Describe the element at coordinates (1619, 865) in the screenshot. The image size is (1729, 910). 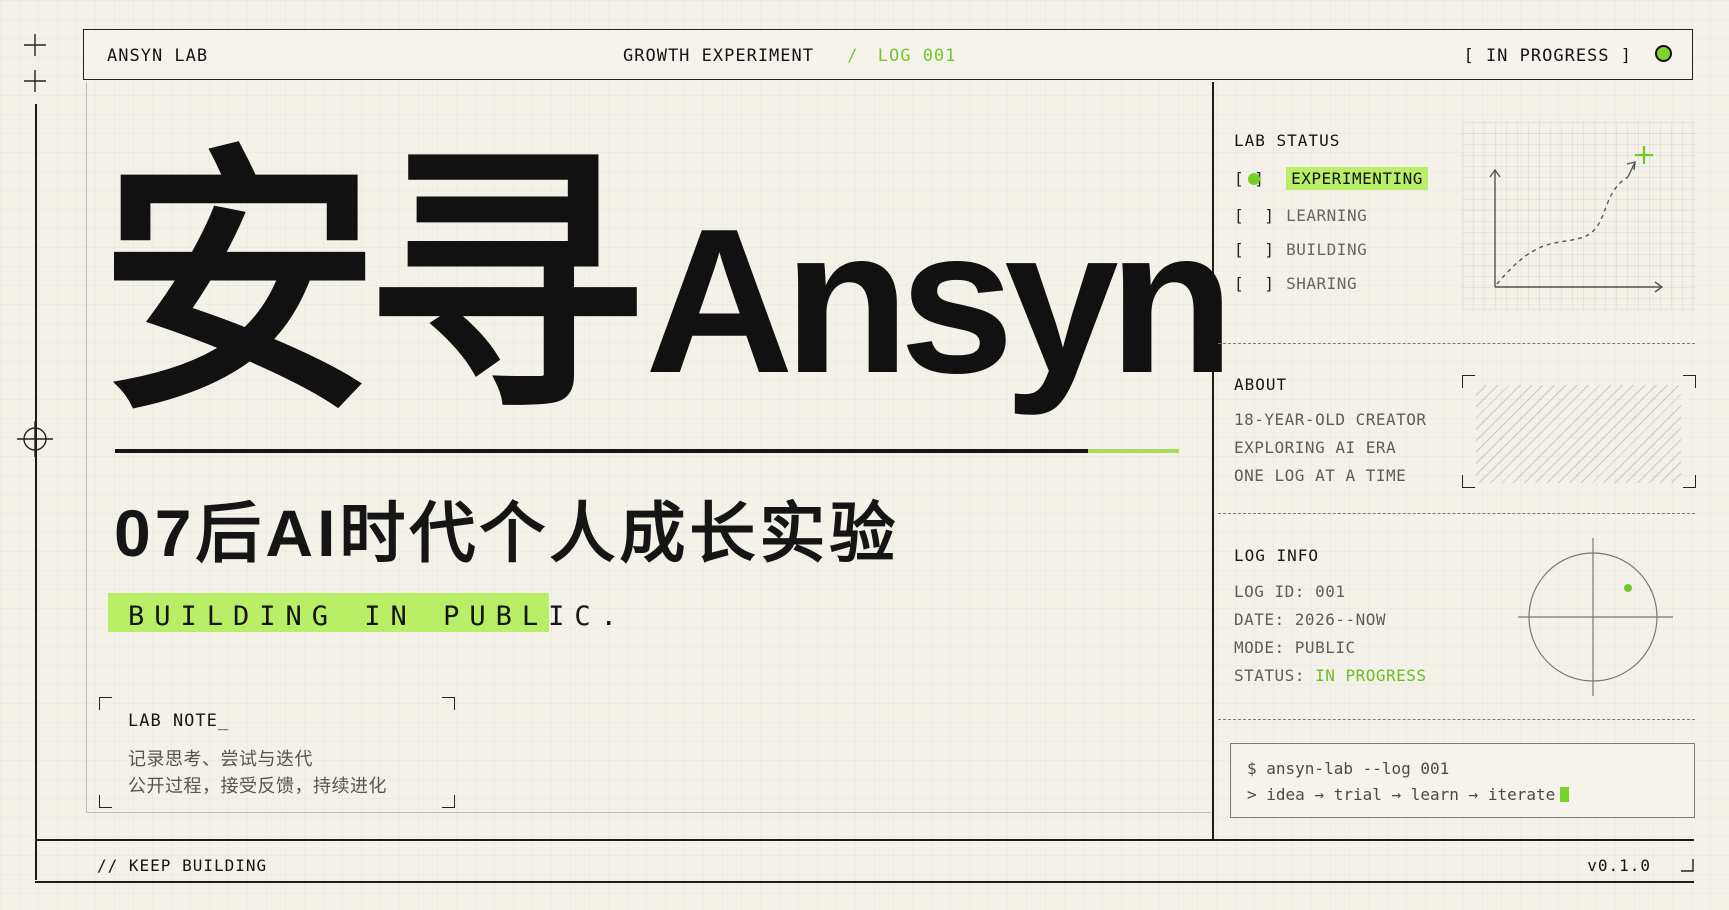
I see `version-label: v0.1.0` at that location.